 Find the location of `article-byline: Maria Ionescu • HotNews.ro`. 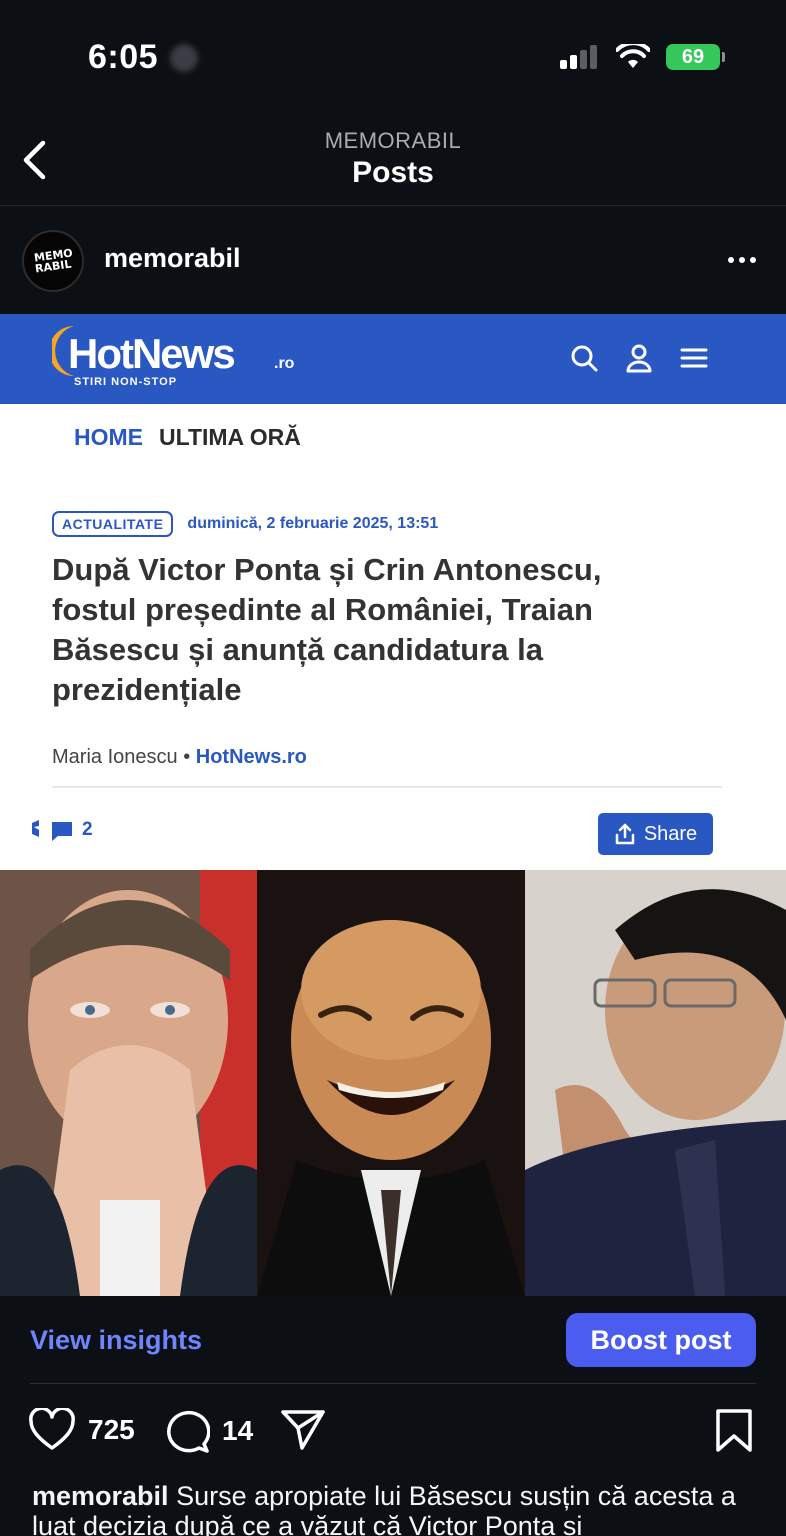

article-byline: Maria Ionescu • HotNews.ro is located at coordinates (179, 757).